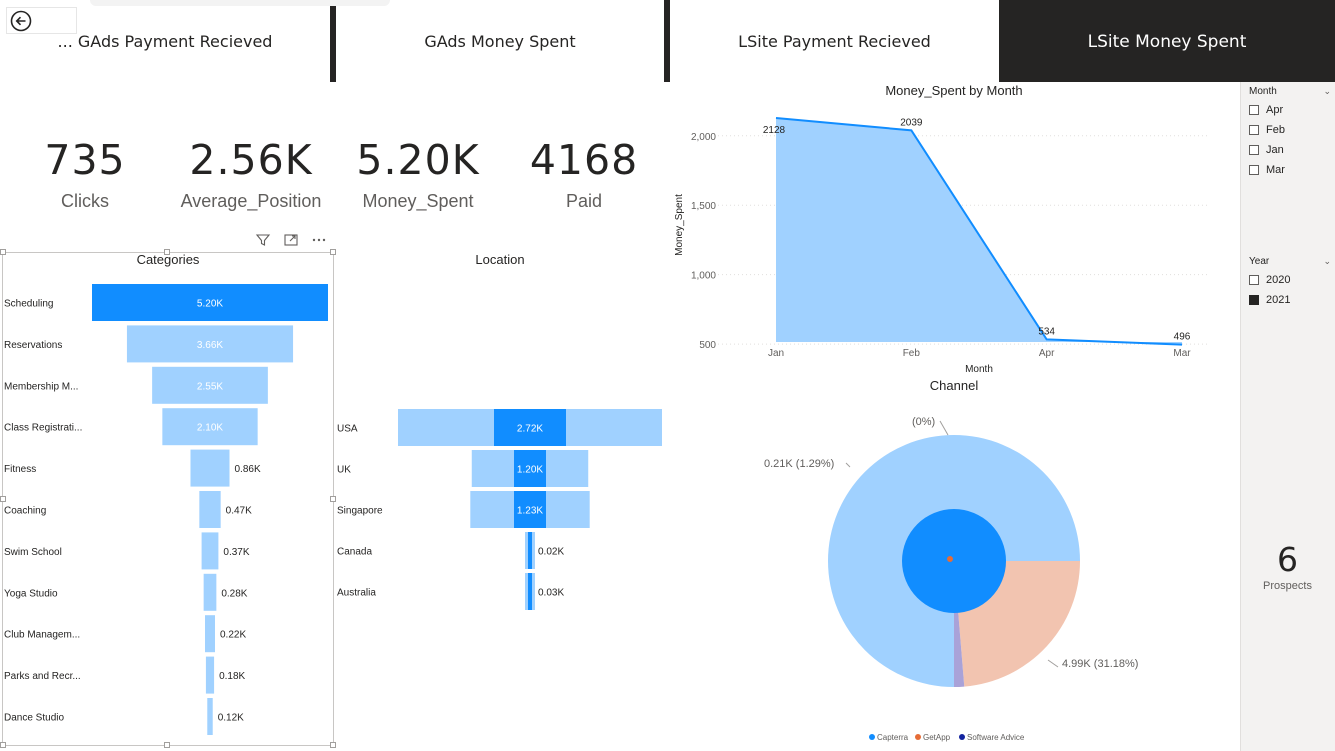 This screenshot has width=1335, height=751. Describe the element at coordinates (950, 559) in the screenshot. I see `donut-inner-marker` at that location.